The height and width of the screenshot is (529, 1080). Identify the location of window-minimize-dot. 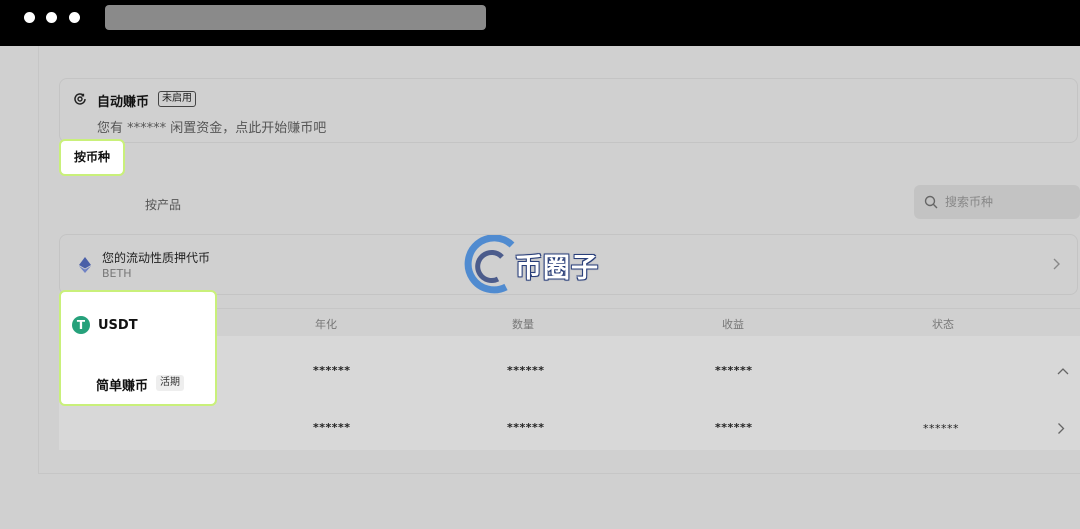
(51, 17).